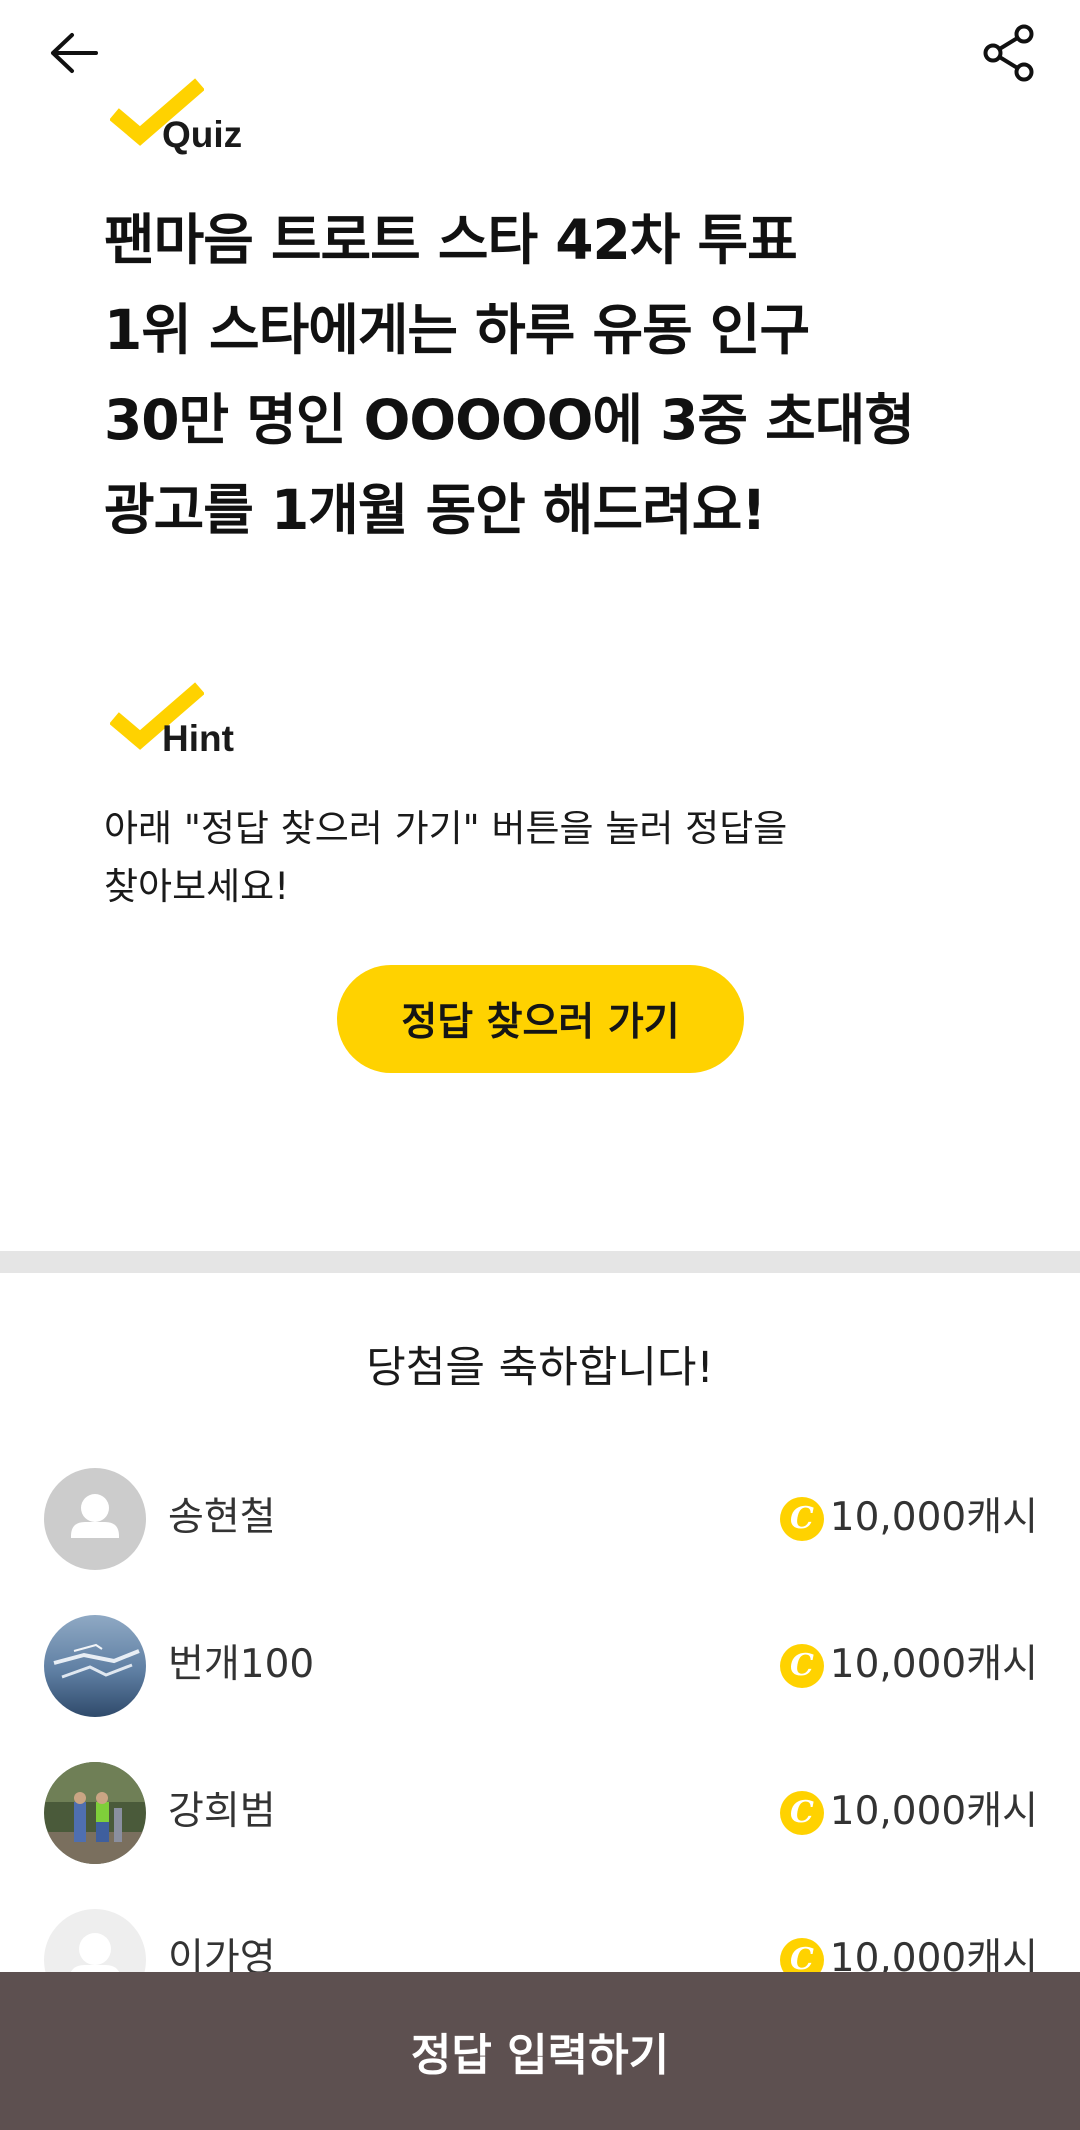 This screenshot has height=2130, width=1080. I want to click on hint-badge: Hint, so click(185, 719).